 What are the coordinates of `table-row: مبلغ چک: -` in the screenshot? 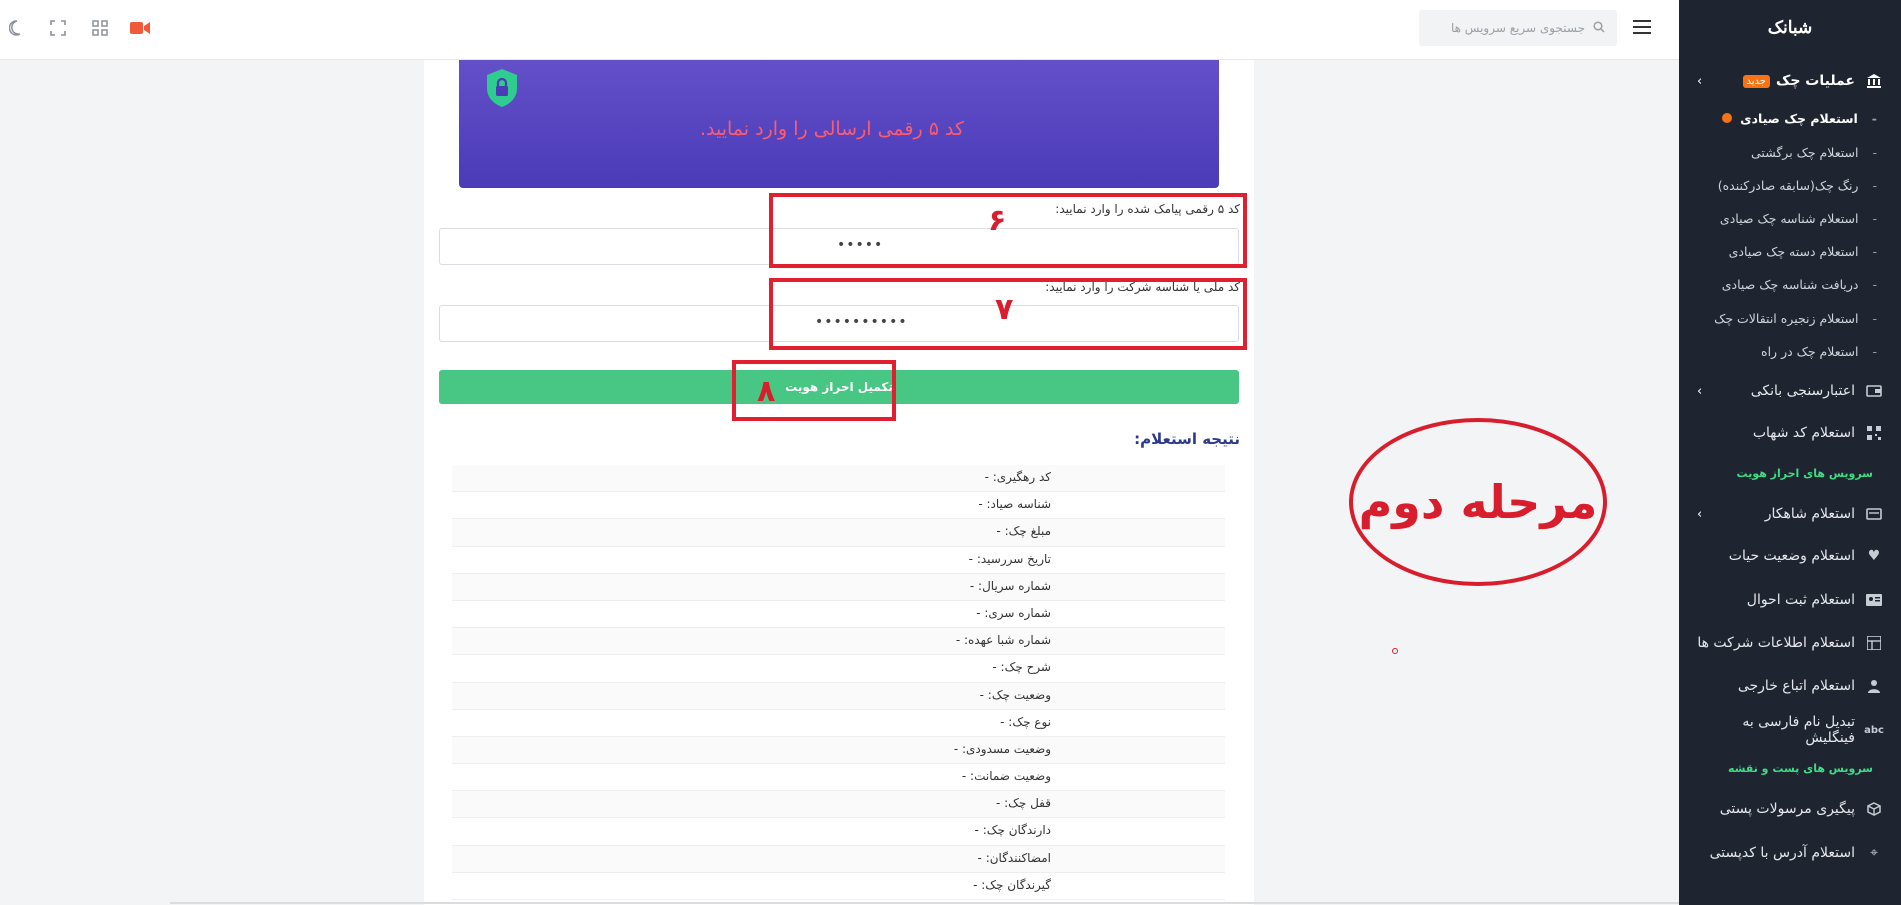 It's located at (838, 533).